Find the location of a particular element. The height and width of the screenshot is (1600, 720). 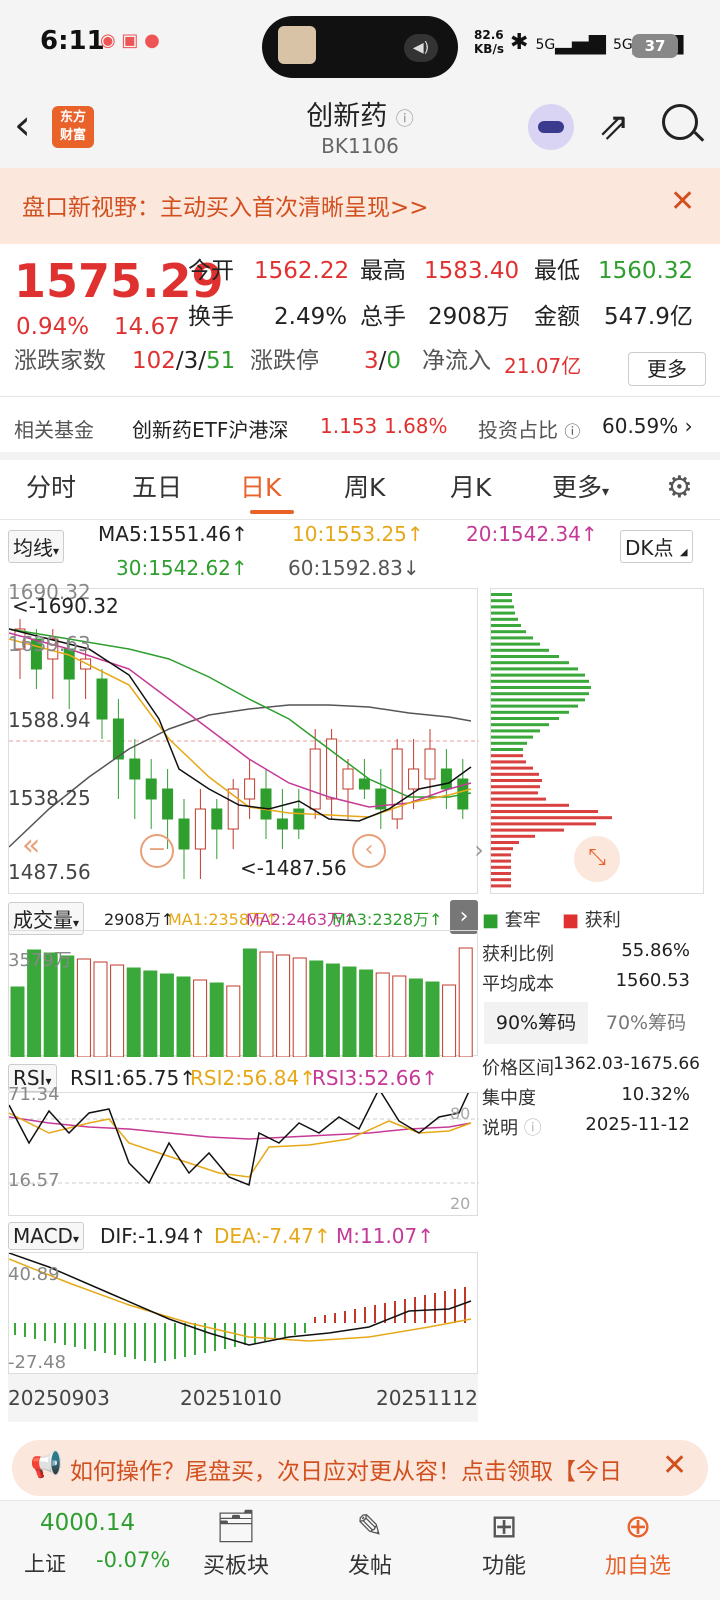

updown-count: 102/3/51 is located at coordinates (184, 361).